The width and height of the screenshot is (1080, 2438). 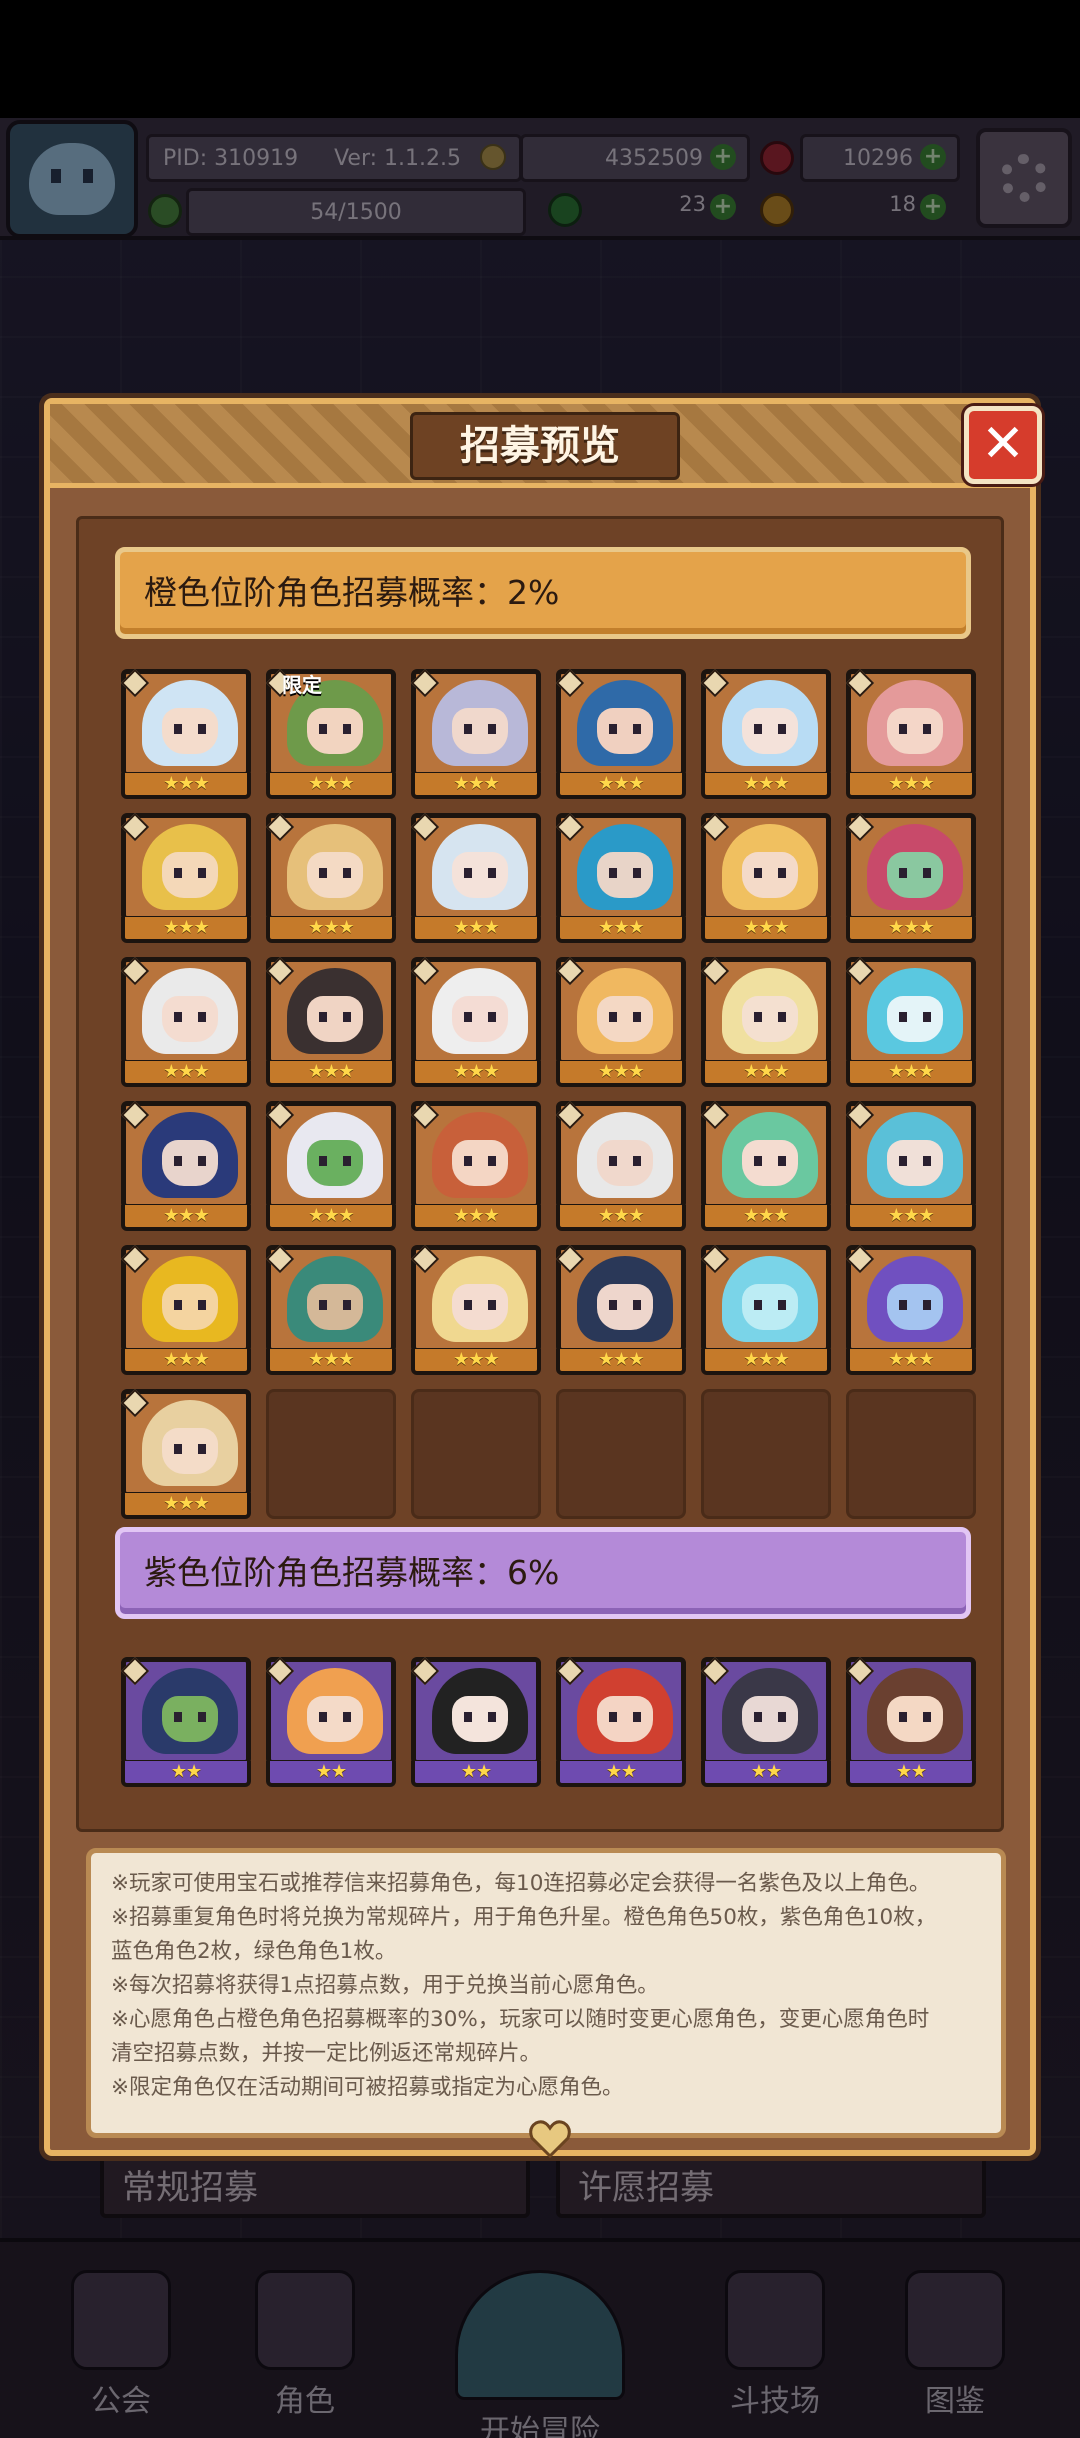 I want to click on note-line: ※玩家可使用宝石或推荐信来招募角色，每10连招募必定会获得一名紫色及以上角色。, so click(x=521, y=1883).